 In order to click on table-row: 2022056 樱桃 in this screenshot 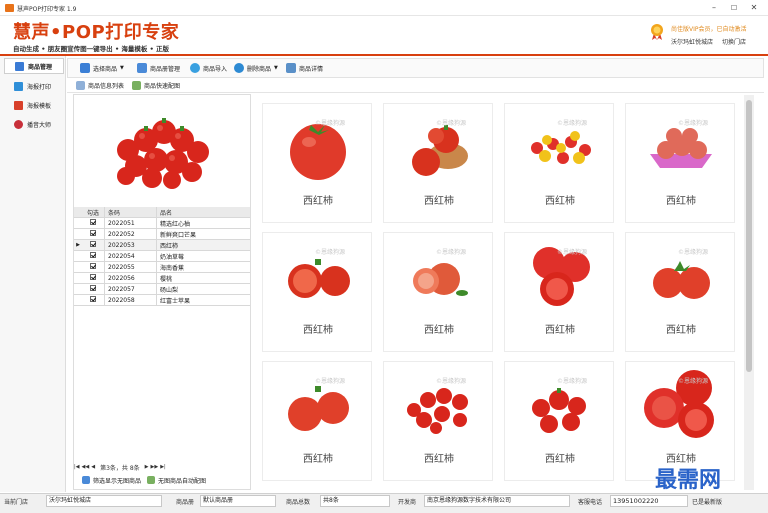, I will do `click(162, 278)`.